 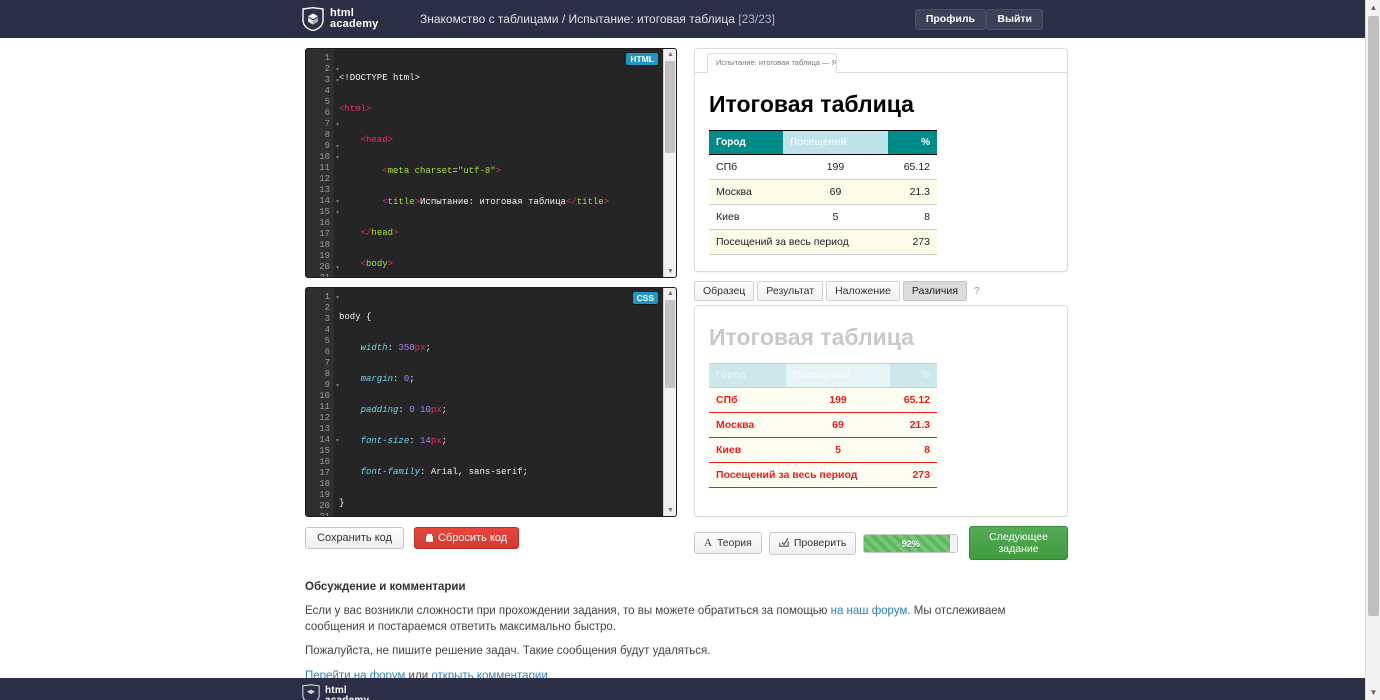 I want to click on cell-visits: 199, so click(x=838, y=400).